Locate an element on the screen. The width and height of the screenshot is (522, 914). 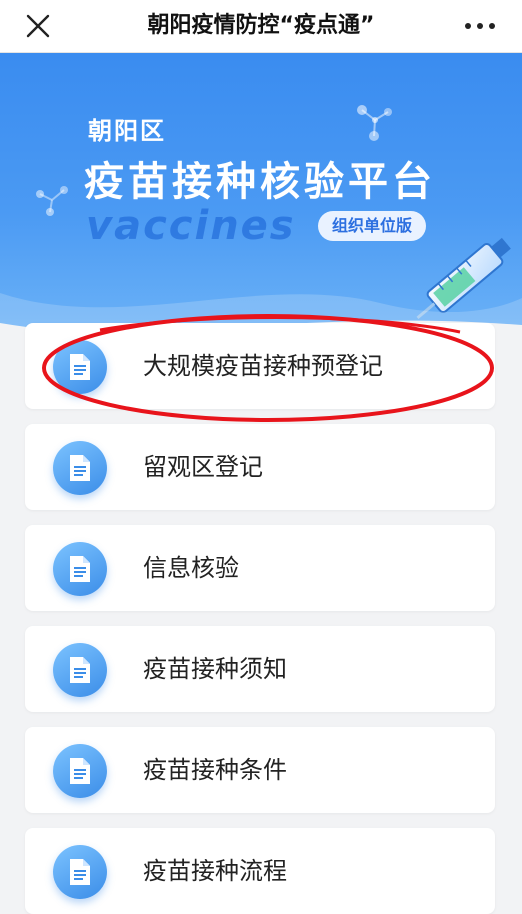
close-button is located at coordinates (38, 26).